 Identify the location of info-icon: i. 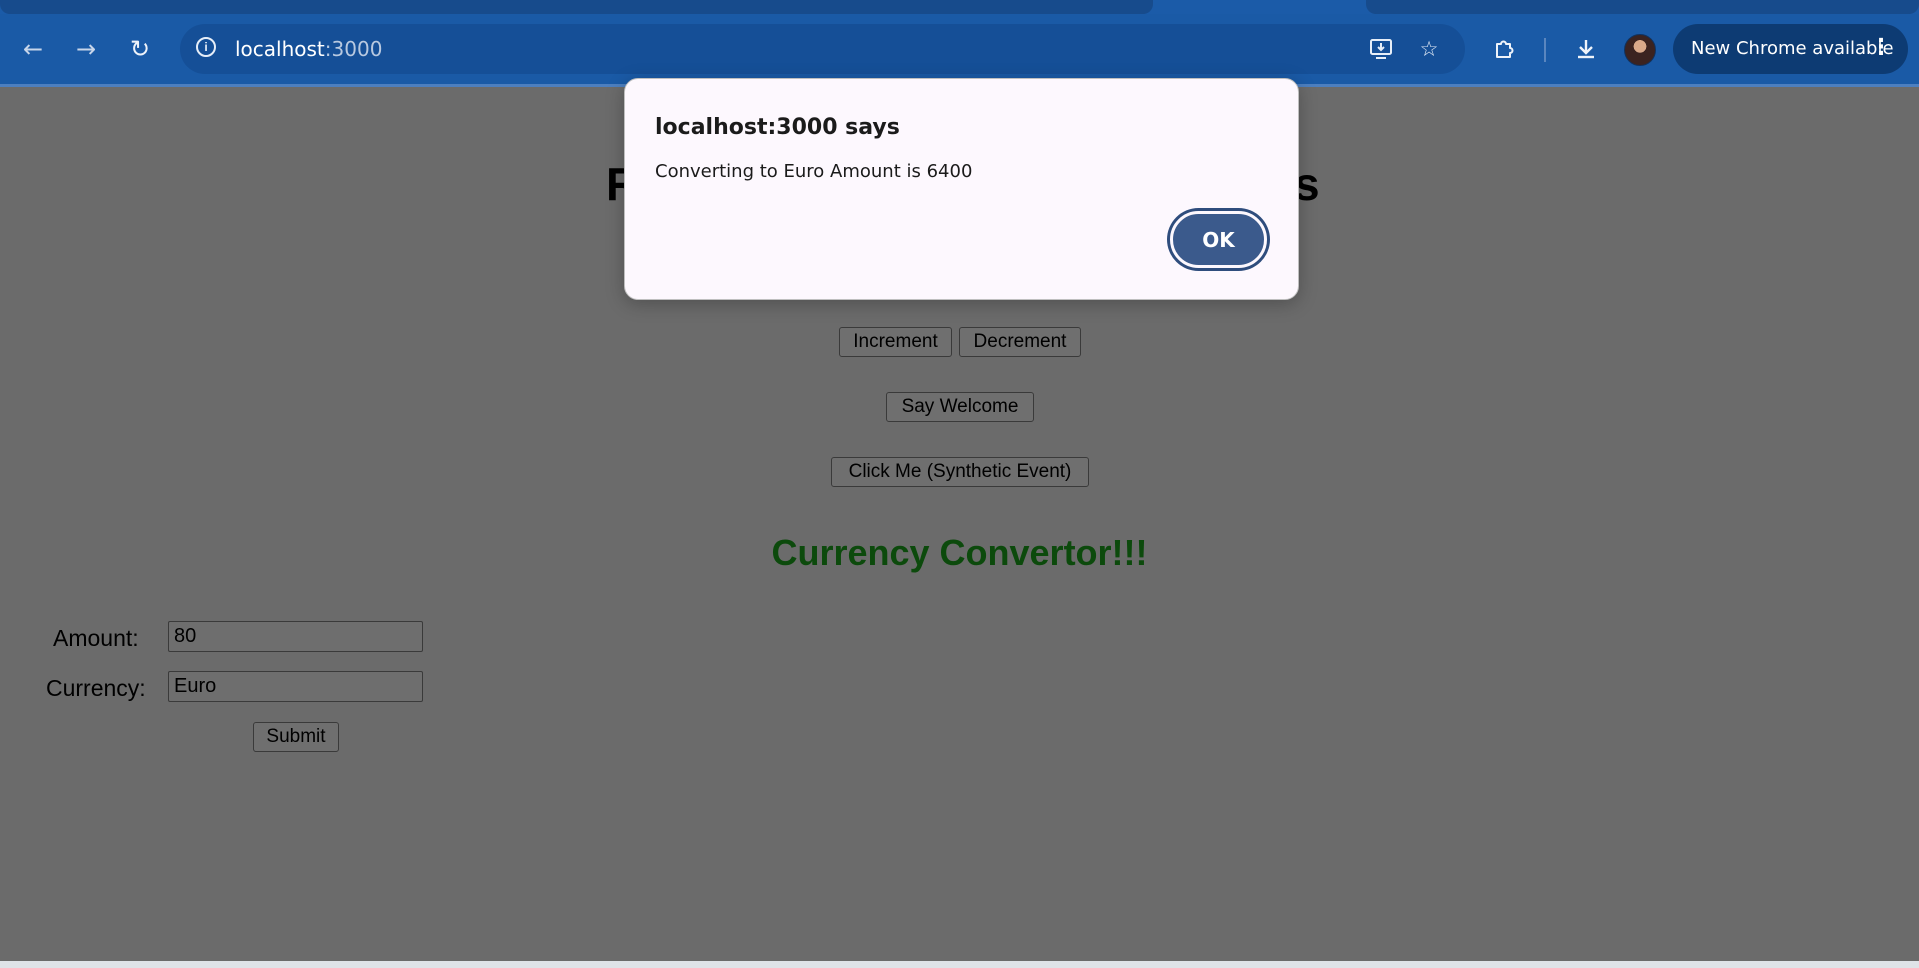
(206, 47).